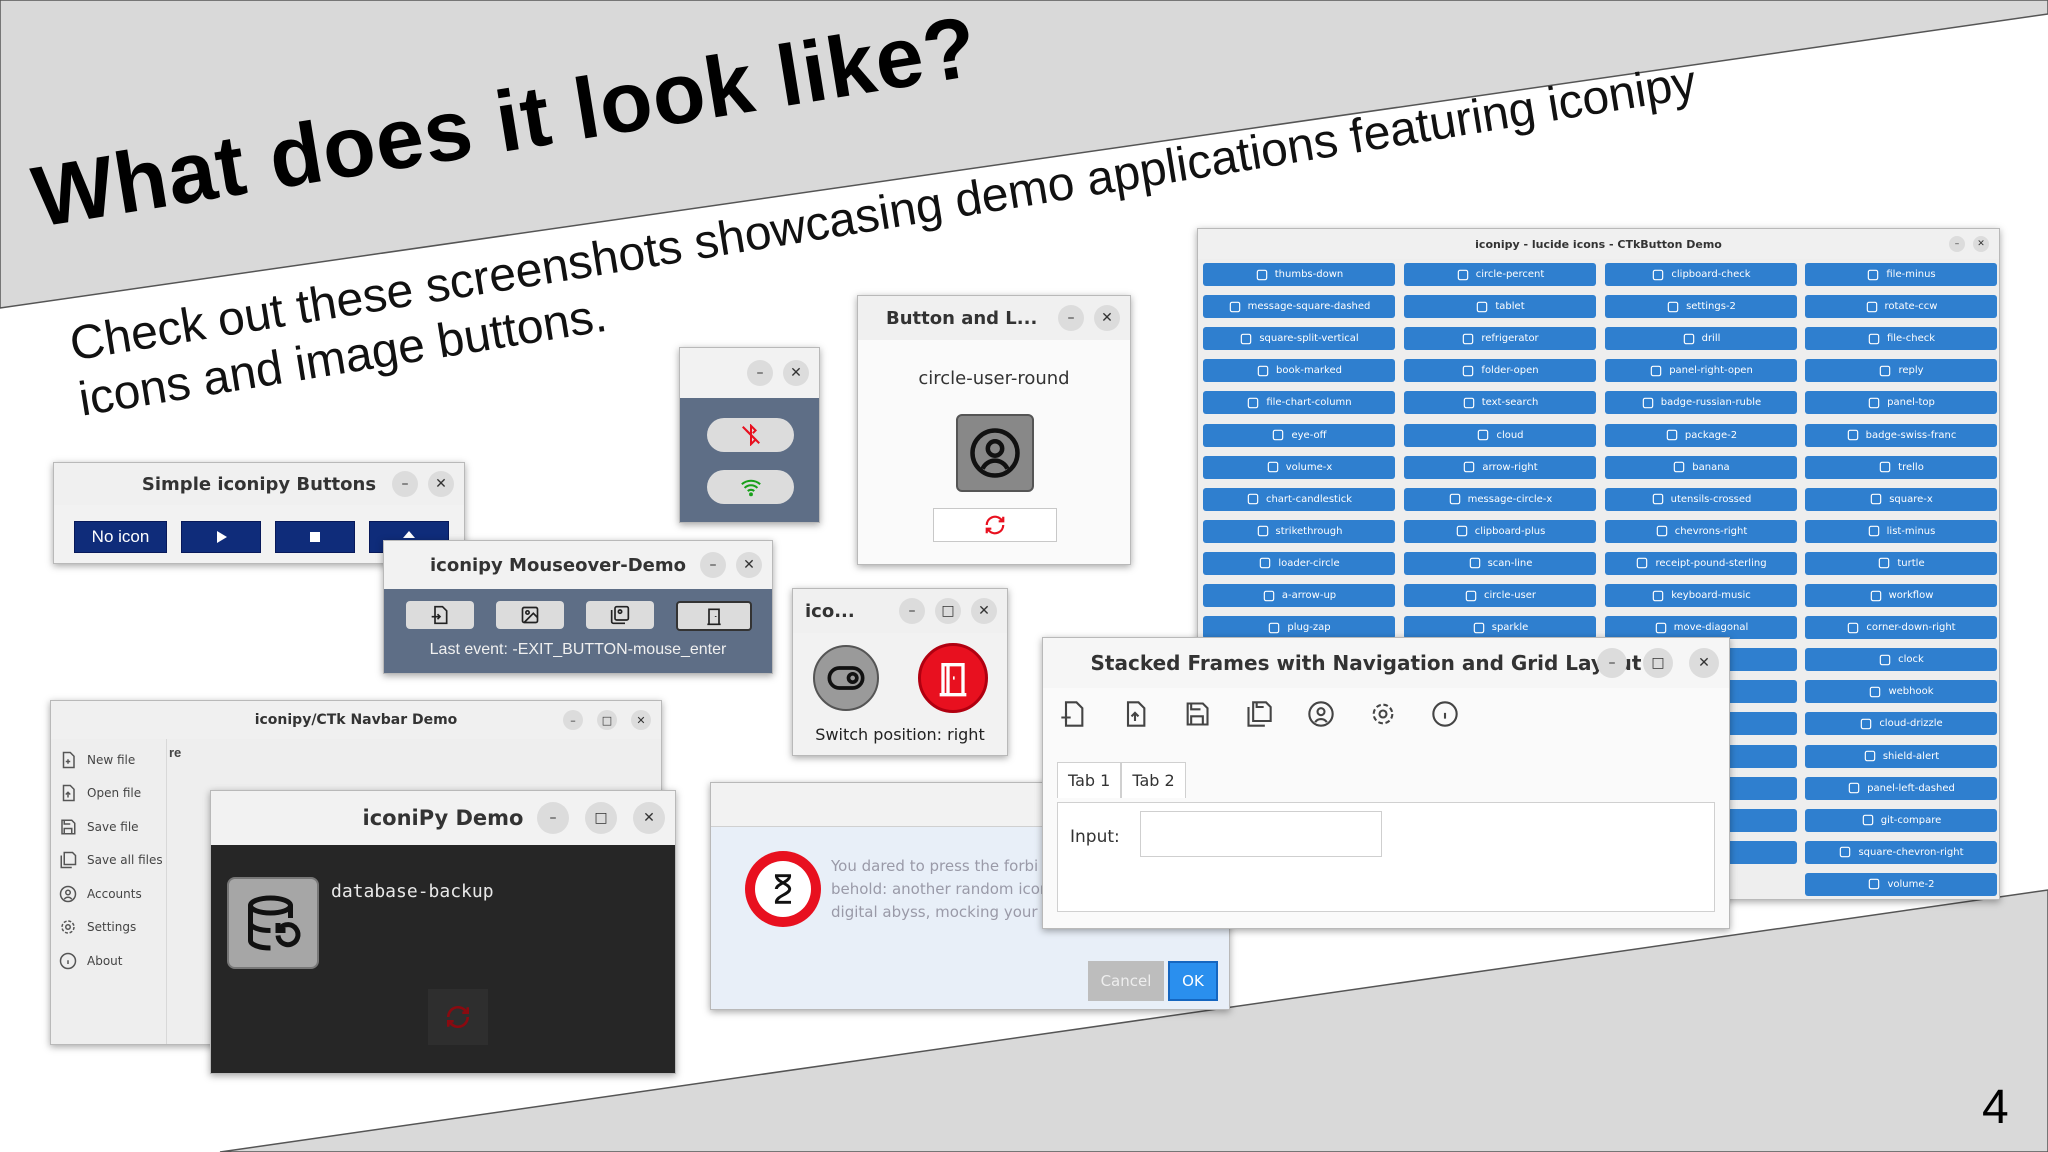 The image size is (2048, 1152). I want to click on stop-button, so click(315, 537).